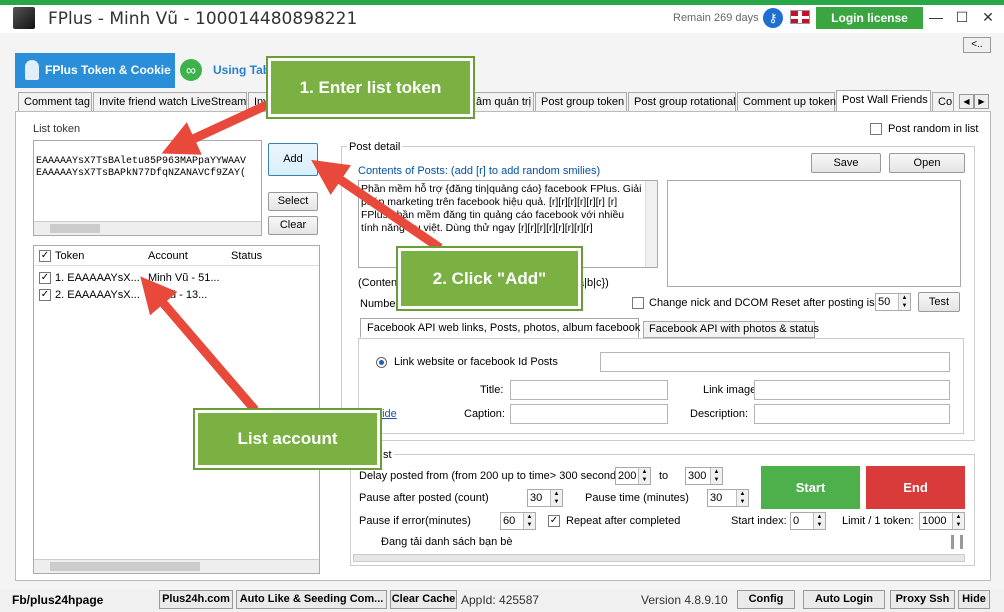 This screenshot has height=612, width=1004. What do you see at coordinates (222, 124) in the screenshot?
I see `arrow-to-token-box` at bounding box center [222, 124].